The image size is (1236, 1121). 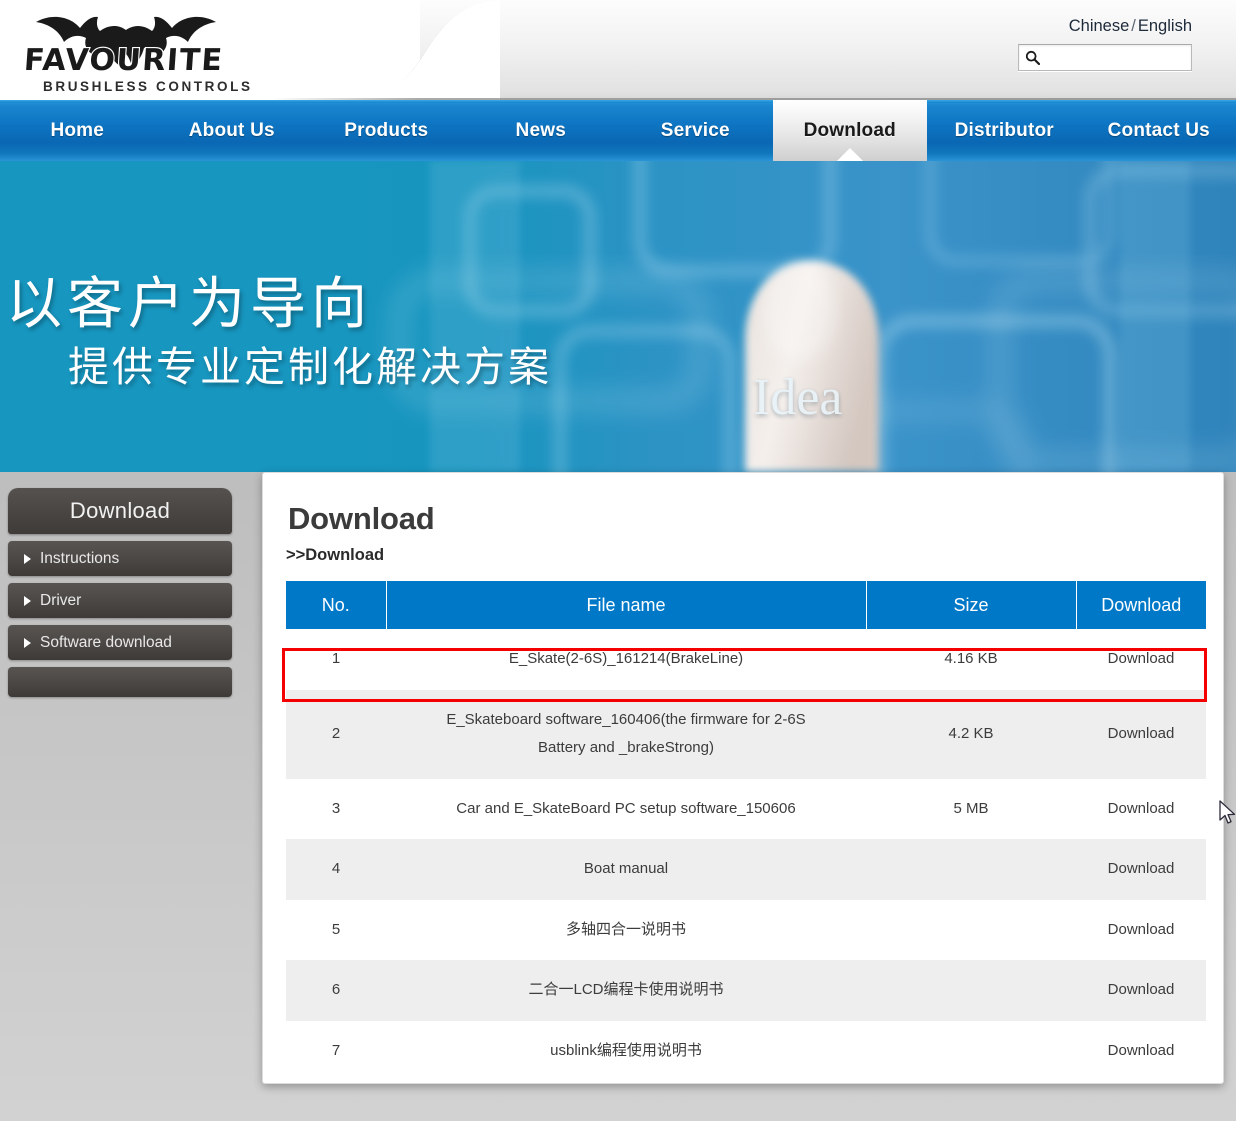 I want to click on nav-label: Contact Us, so click(x=1158, y=130).